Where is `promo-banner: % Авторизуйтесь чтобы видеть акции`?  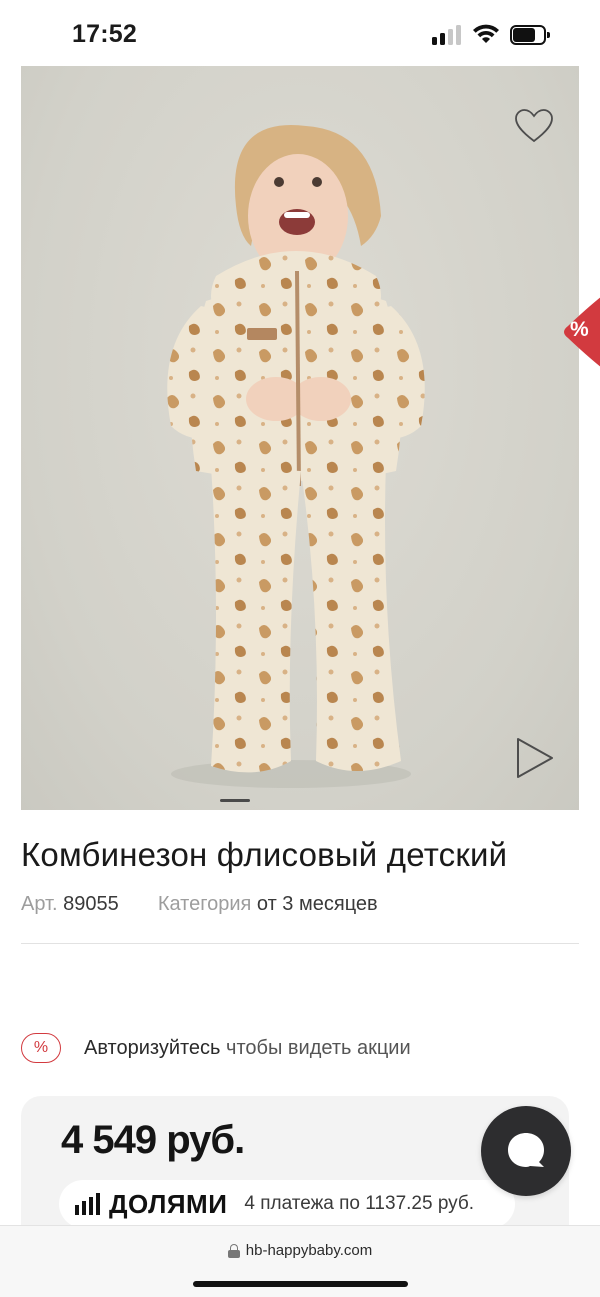
promo-banner: % Авторизуйтесь чтобы видеть акции is located at coordinates (216, 1048).